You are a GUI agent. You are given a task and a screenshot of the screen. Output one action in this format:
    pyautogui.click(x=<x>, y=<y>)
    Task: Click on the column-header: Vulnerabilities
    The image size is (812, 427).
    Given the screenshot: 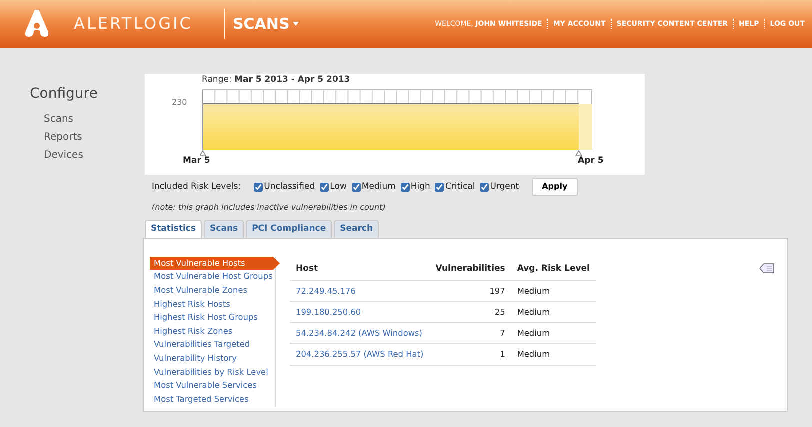 What is the action you would take?
    pyautogui.click(x=471, y=269)
    